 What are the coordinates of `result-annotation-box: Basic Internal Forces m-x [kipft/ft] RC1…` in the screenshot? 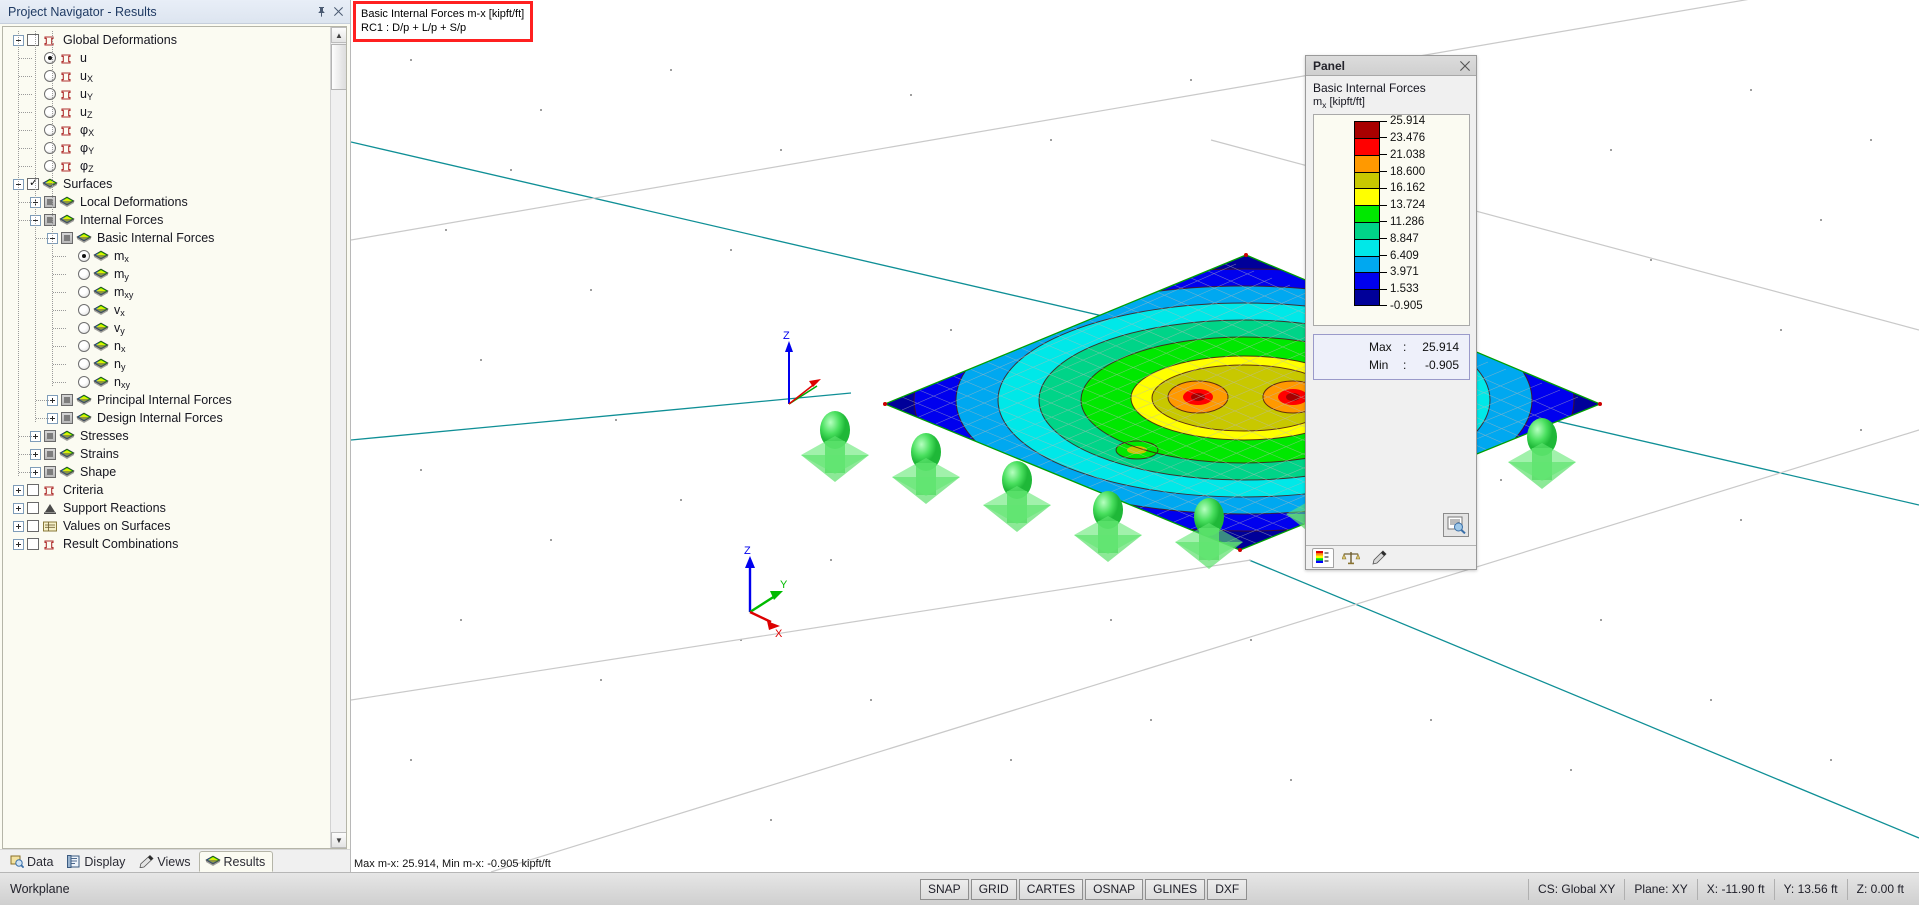 It's located at (443, 22).